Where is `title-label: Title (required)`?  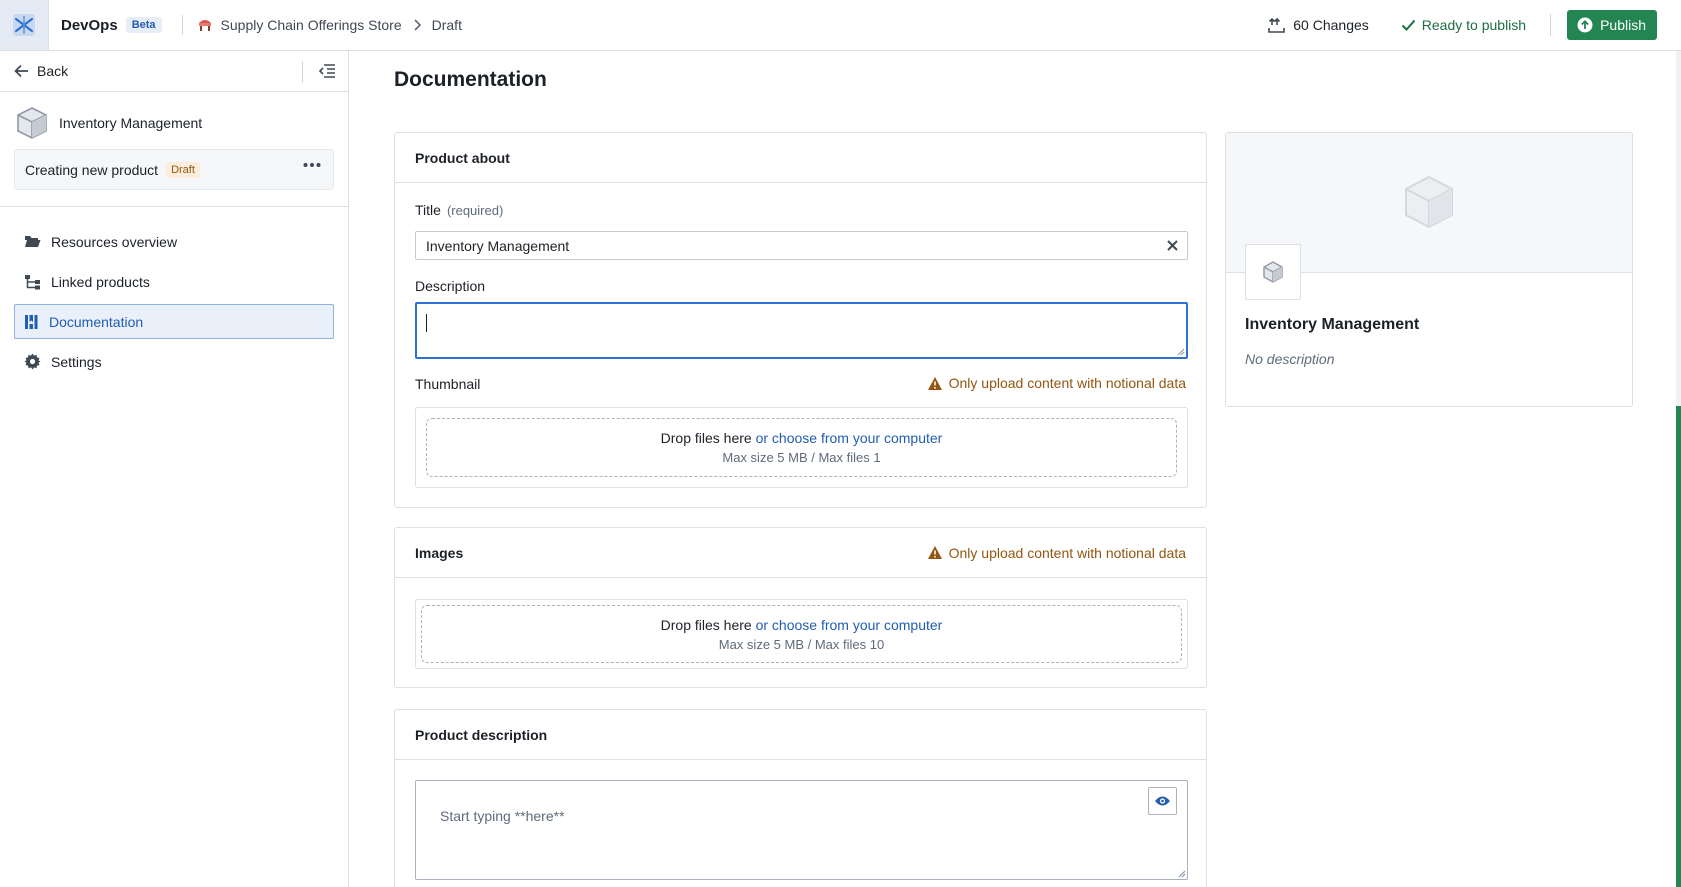
title-label: Title (required) is located at coordinates (459, 210).